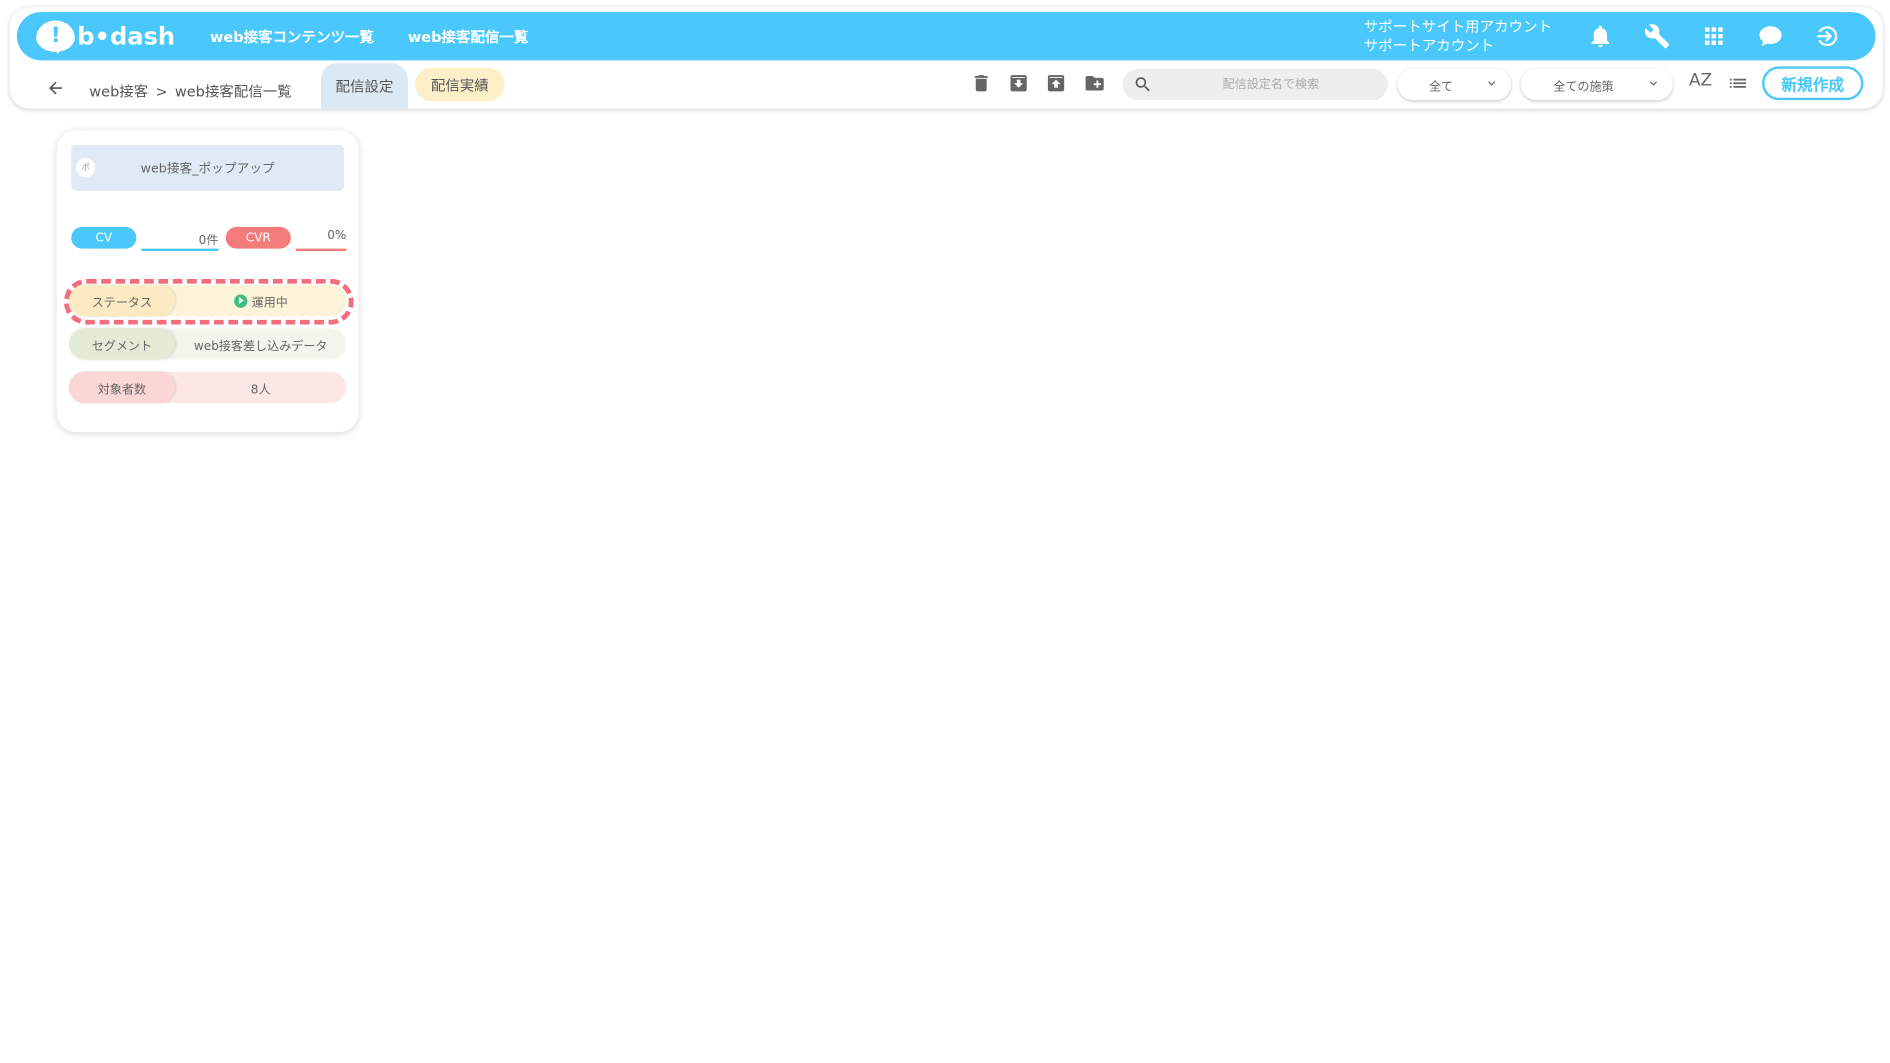 This screenshot has width=1890, height=1063. Describe the element at coordinates (364, 85) in the screenshot. I see `tab-delivery-settings: 配信設定` at that location.